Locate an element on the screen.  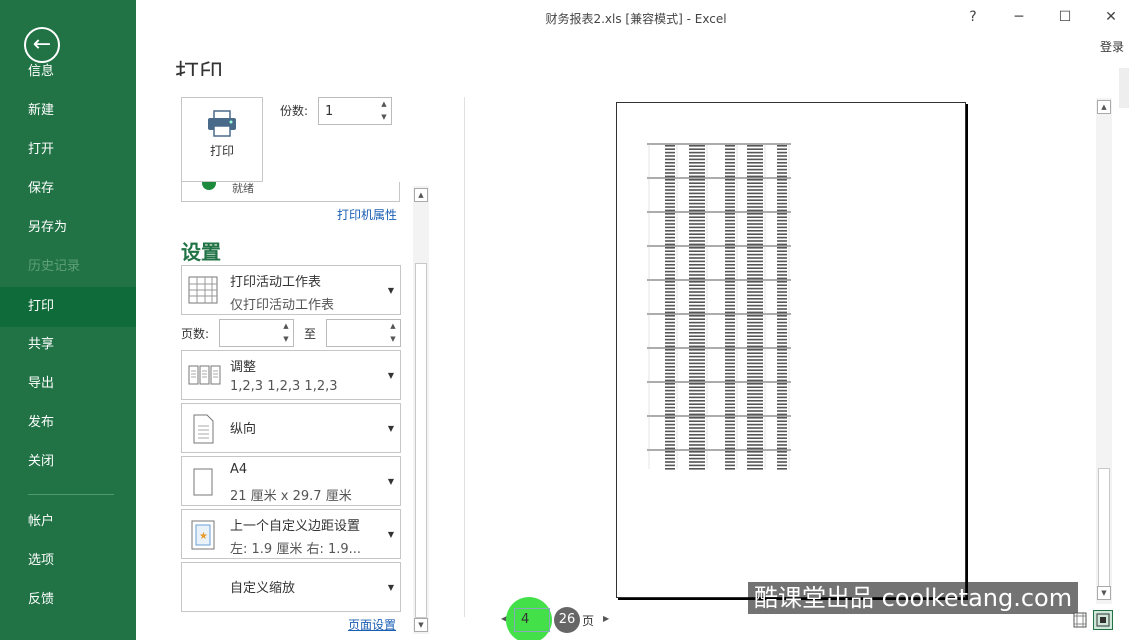
paper-title: A4 is located at coordinates (239, 469).